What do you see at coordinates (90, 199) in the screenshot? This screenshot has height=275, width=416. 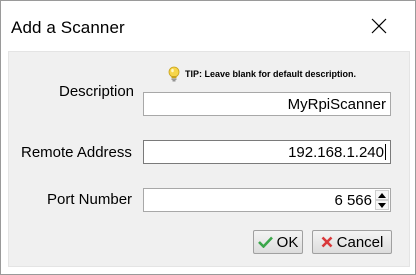 I see `port-number-label: Port Number` at bounding box center [90, 199].